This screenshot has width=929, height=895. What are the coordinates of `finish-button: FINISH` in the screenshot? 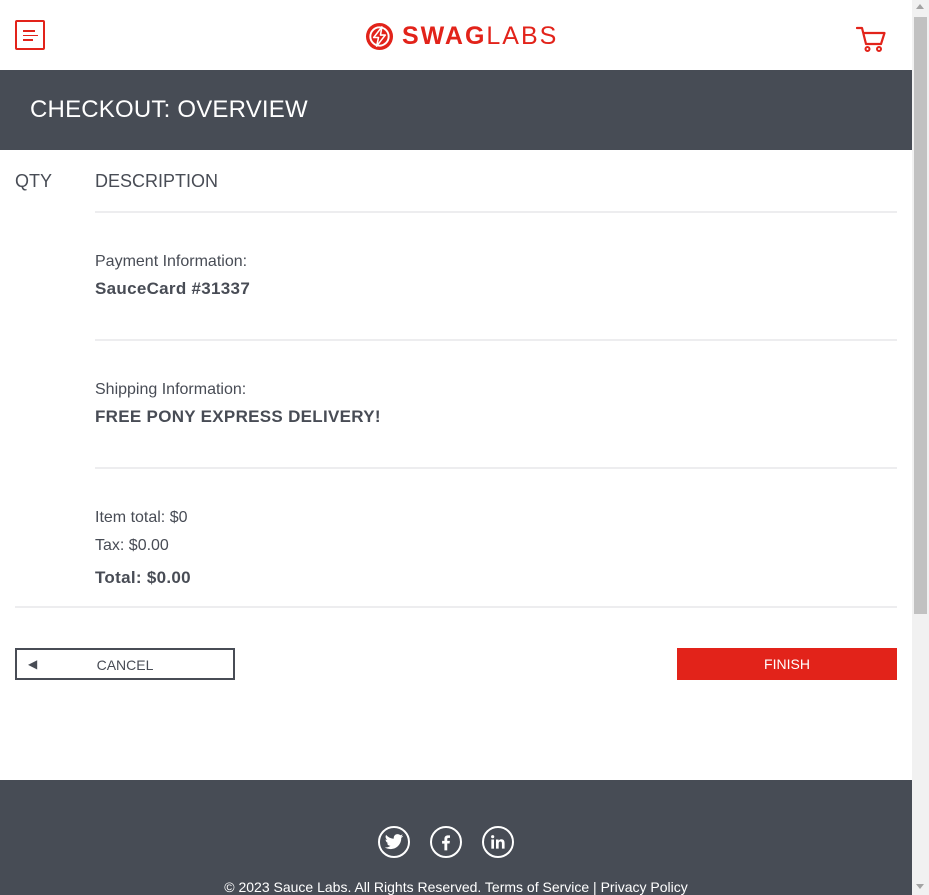 It's located at (787, 664).